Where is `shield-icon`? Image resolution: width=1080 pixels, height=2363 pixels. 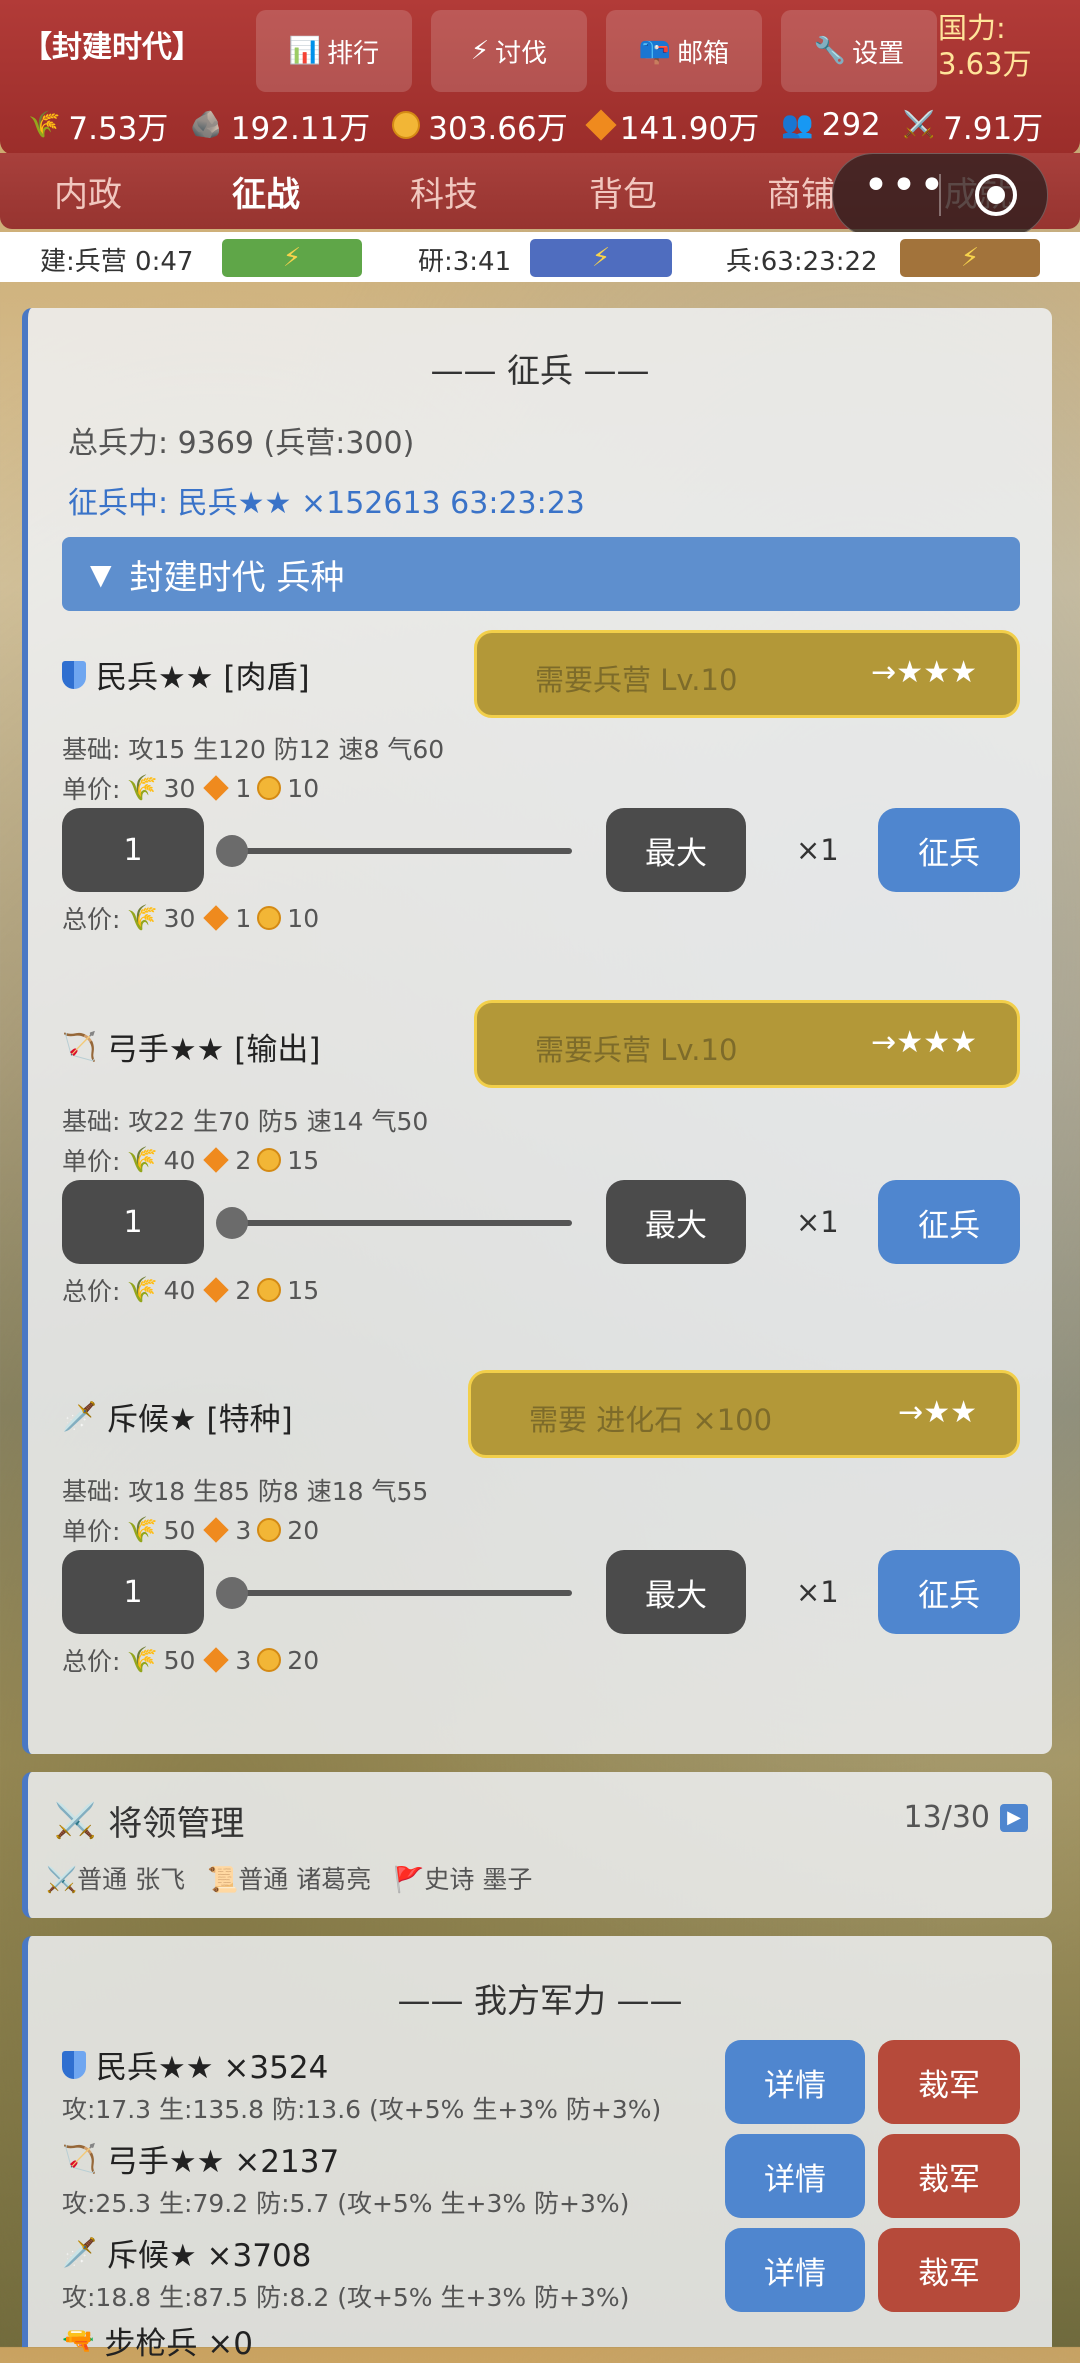 shield-icon is located at coordinates (74, 674).